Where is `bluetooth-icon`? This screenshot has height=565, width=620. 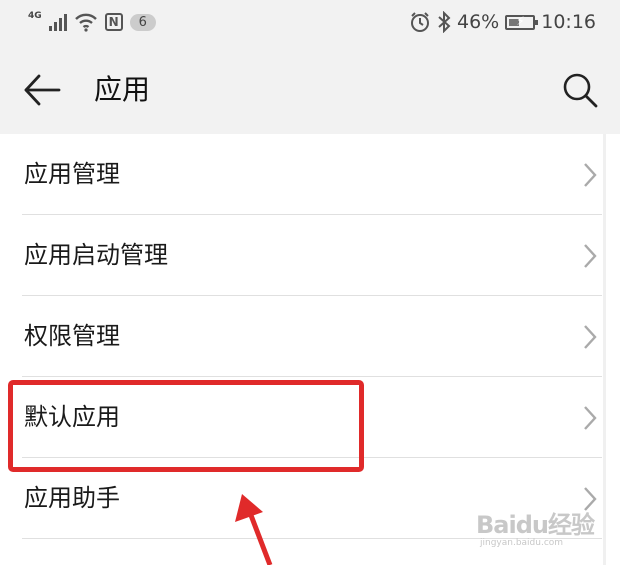
bluetooth-icon is located at coordinates (444, 22).